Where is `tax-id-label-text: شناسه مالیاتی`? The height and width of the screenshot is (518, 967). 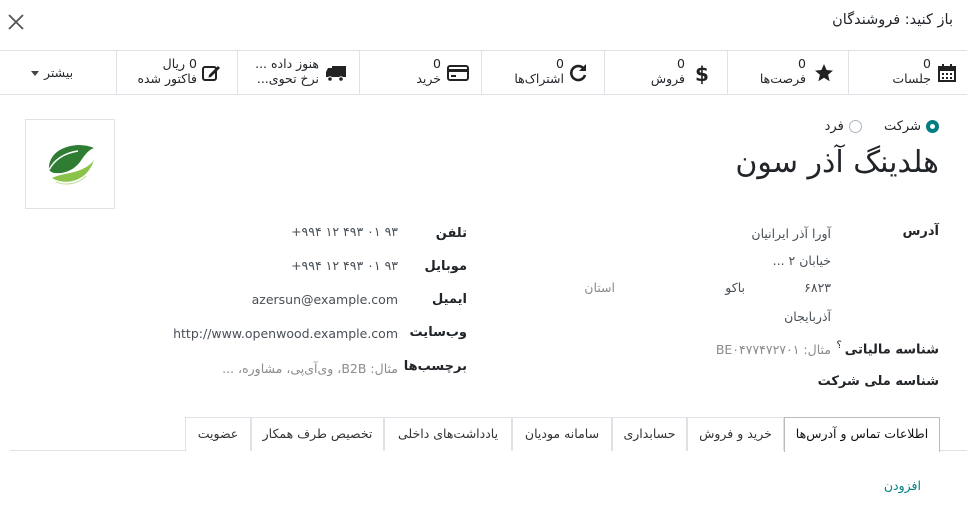
tax-id-label-text: شناسه مالیاتی is located at coordinates (891, 350).